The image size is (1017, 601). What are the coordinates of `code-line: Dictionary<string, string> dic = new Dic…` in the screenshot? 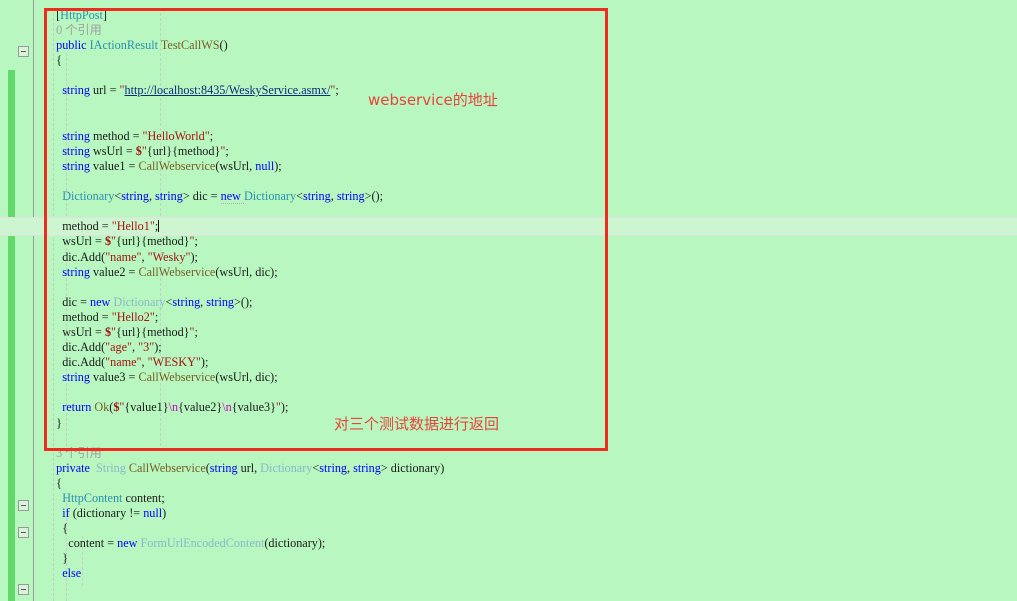 It's located at (247, 197).